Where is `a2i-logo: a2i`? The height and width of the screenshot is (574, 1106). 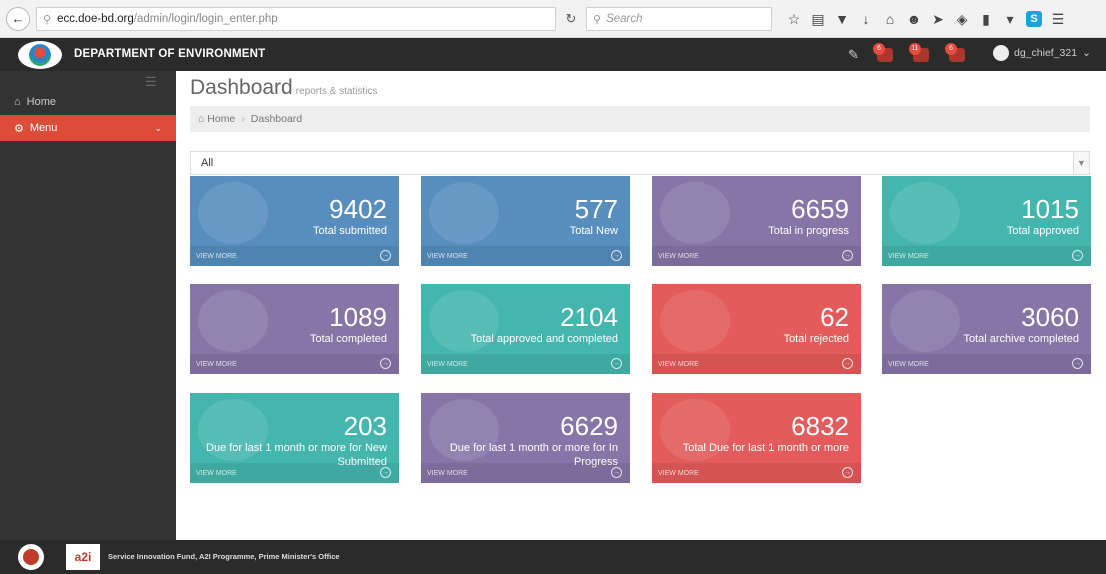 a2i-logo: a2i is located at coordinates (83, 557).